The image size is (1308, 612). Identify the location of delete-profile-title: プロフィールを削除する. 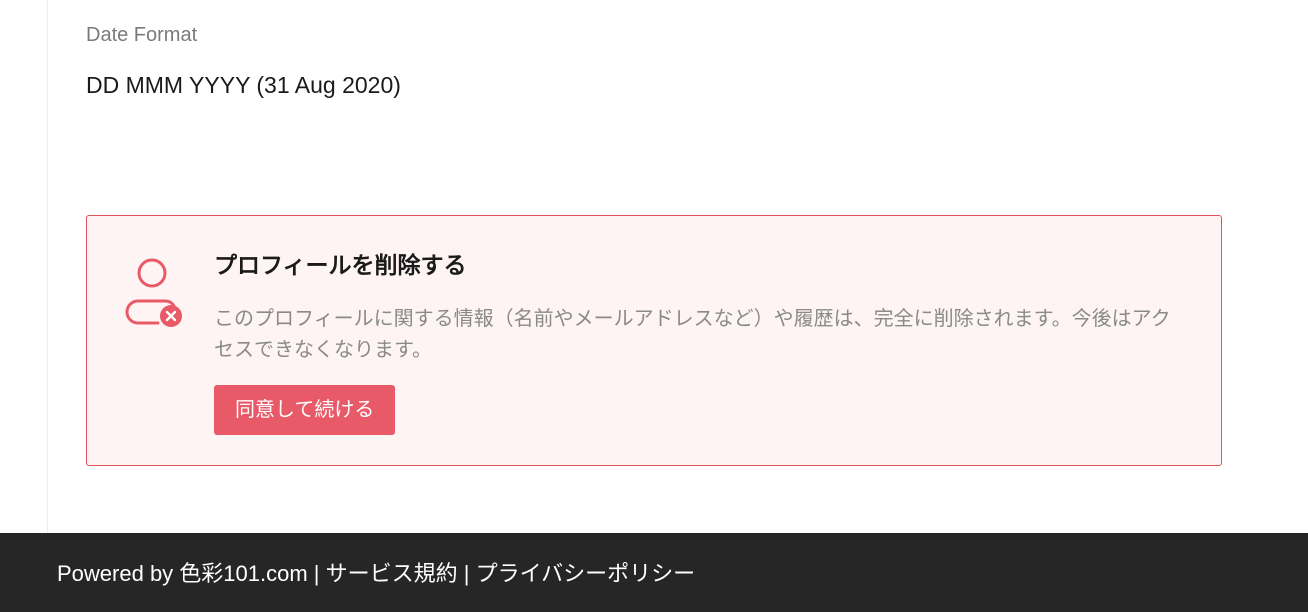
(340, 265).